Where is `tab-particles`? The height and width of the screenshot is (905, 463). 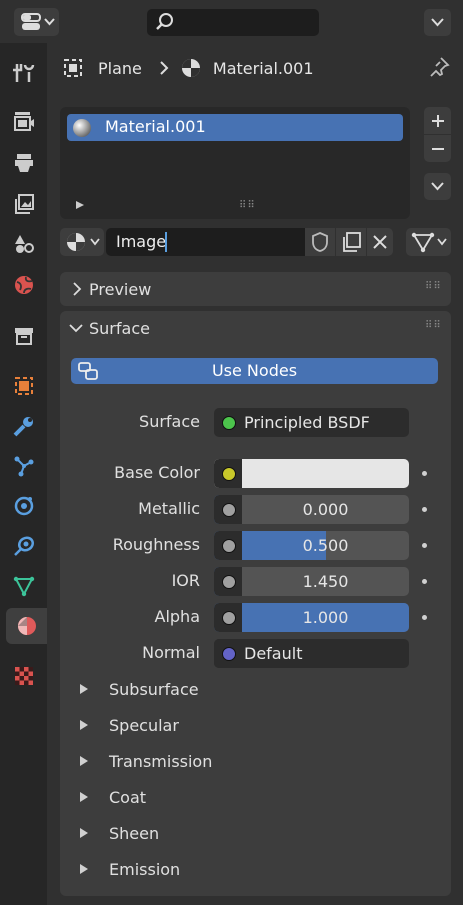
tab-particles is located at coordinates (23, 466).